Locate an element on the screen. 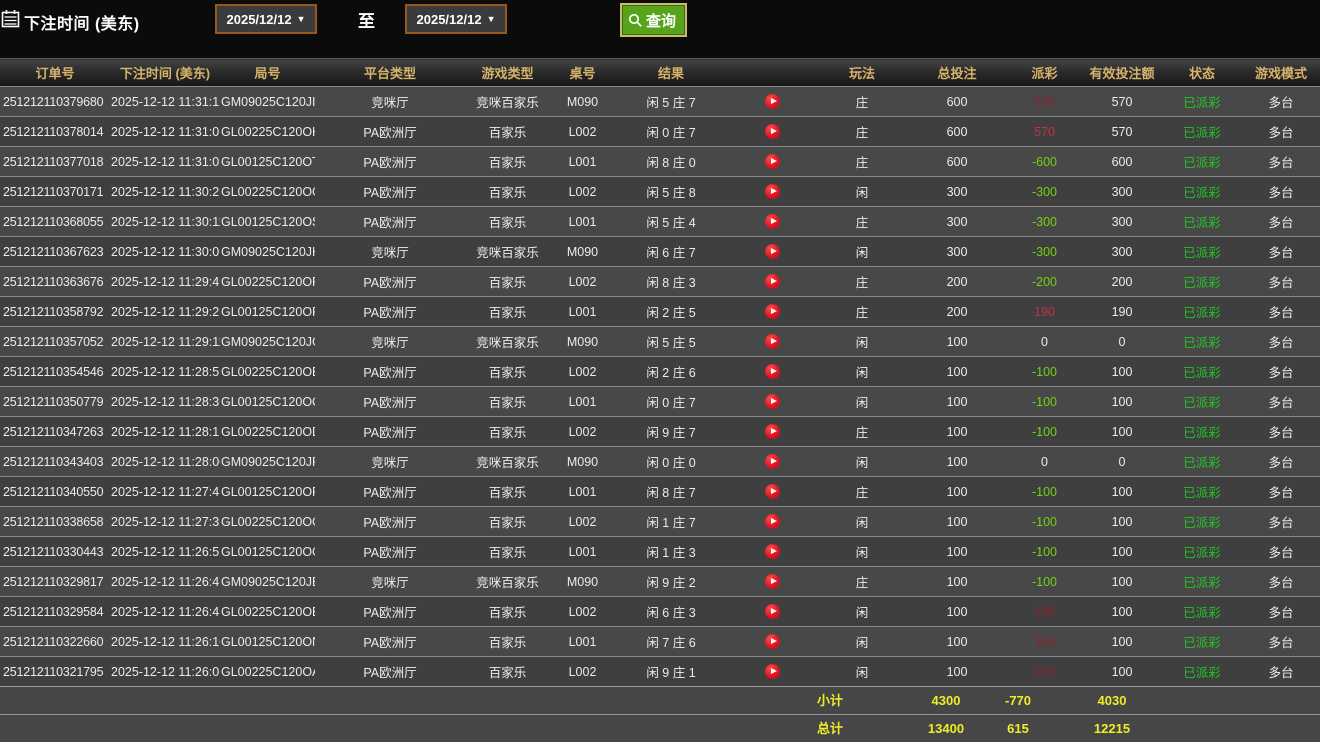 The height and width of the screenshot is (742, 1320). cell-payout: 100 is located at coordinates (1044, 671).